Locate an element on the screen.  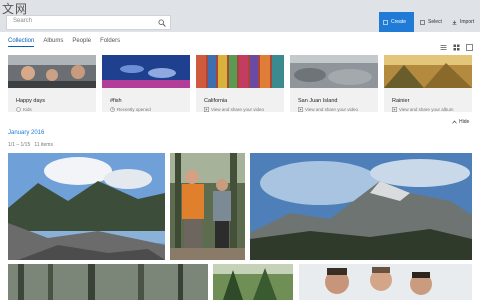
album-card-rainier: Rainier View and share your album is located at coordinates (428, 83).